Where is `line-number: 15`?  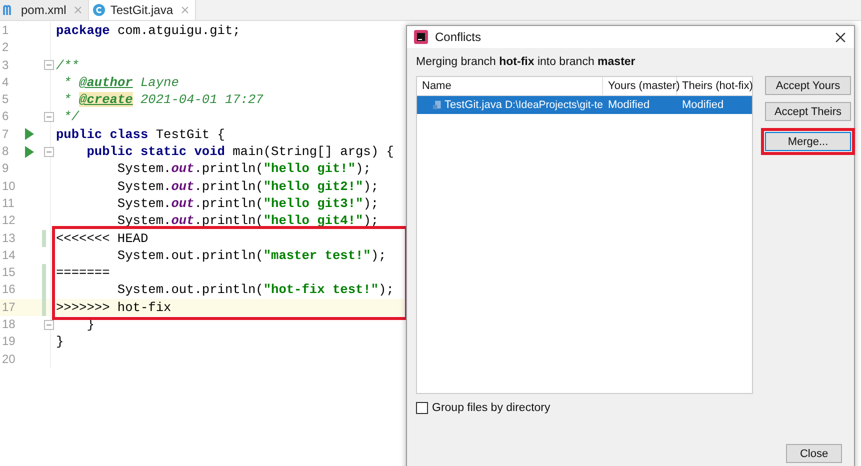
line-number: 15 is located at coordinates (8, 273).